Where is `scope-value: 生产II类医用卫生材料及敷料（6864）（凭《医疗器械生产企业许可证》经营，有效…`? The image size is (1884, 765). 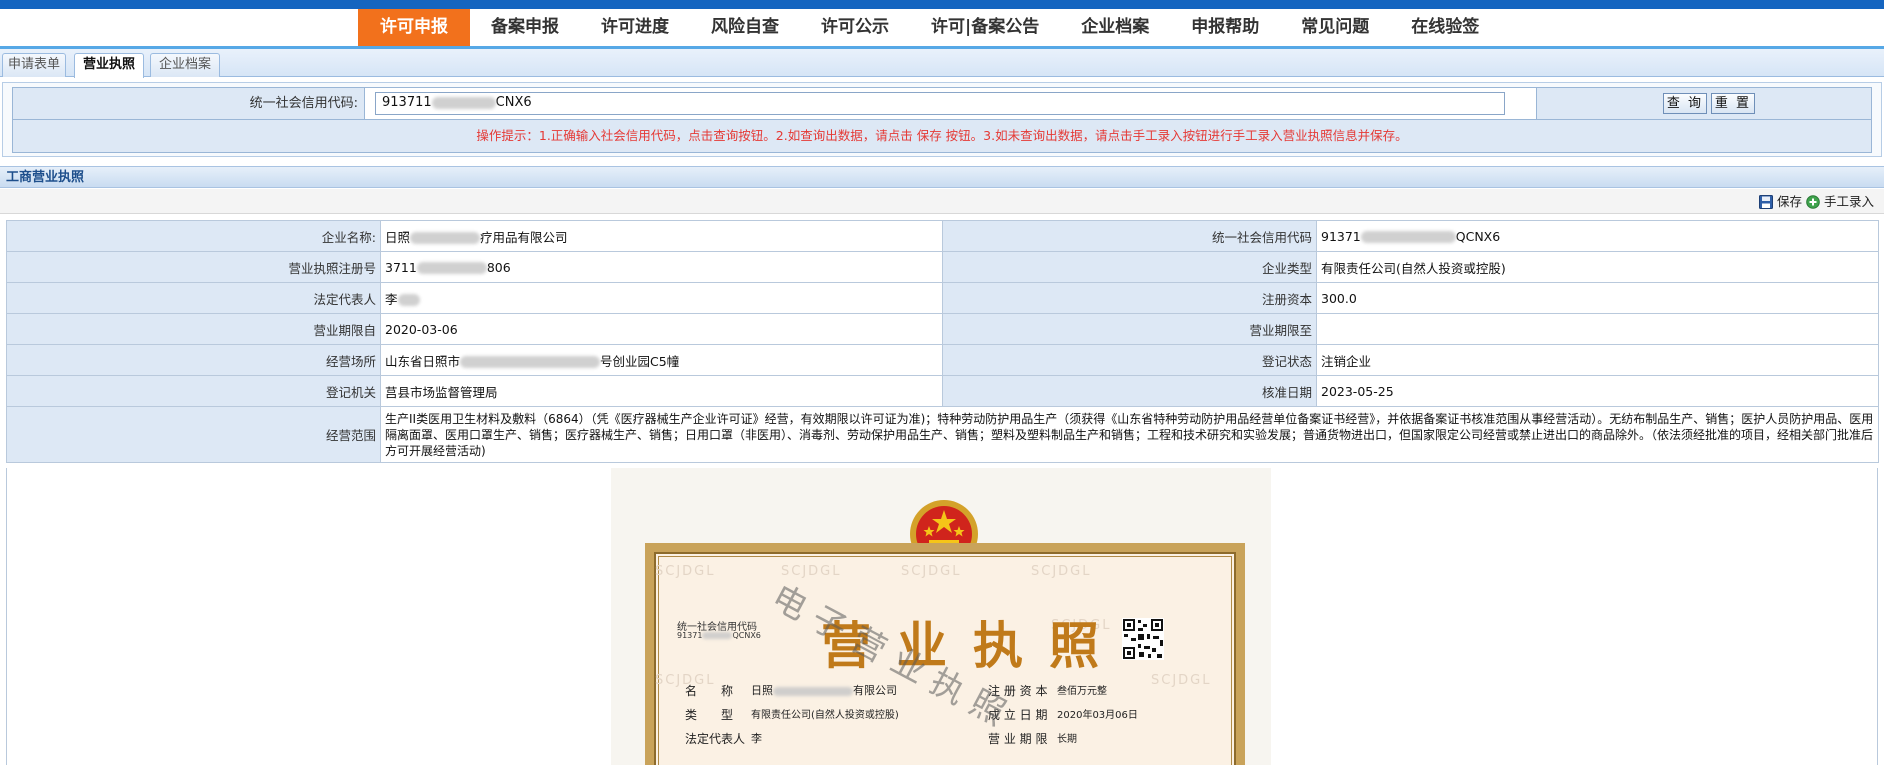 scope-value: 生产II类医用卫生材料及敷料（6864）（凭《医疗器械生产企业许可证》经营，有效… is located at coordinates (1129, 434).